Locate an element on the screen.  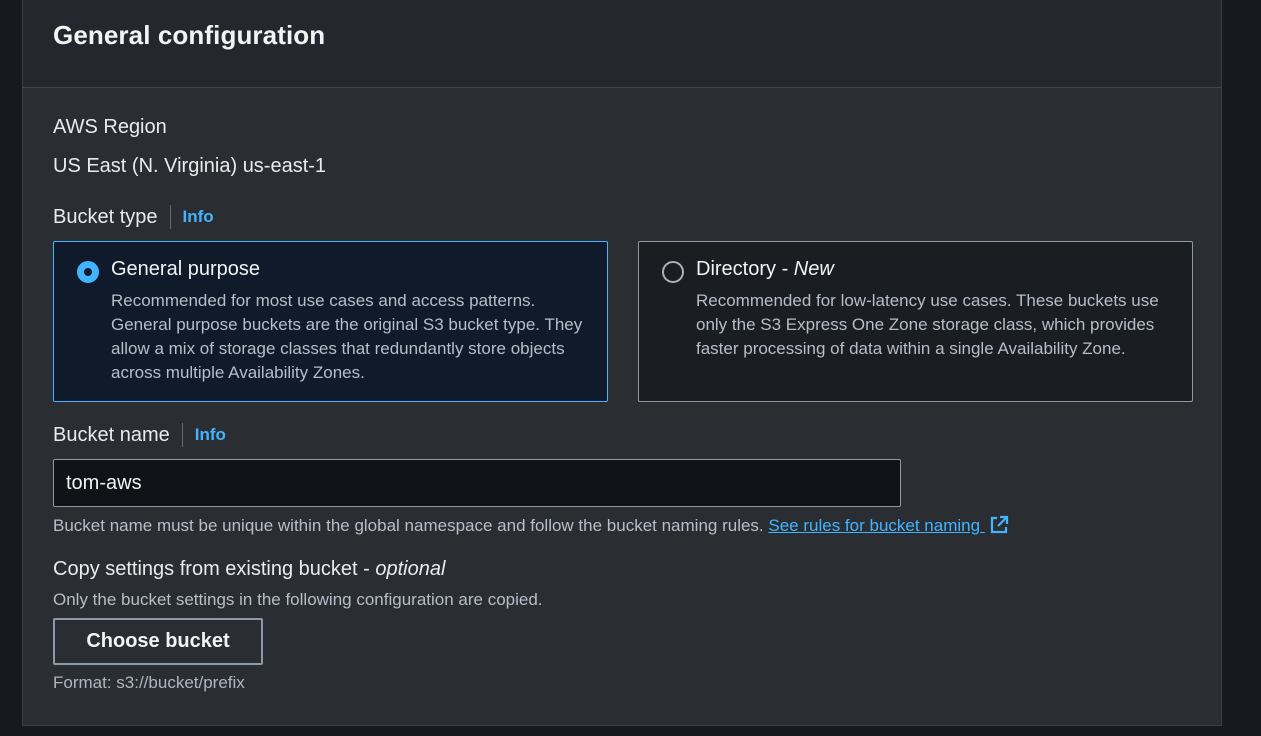
copy-settings-label-text: Copy settings from existing bucket - is located at coordinates (214, 569).